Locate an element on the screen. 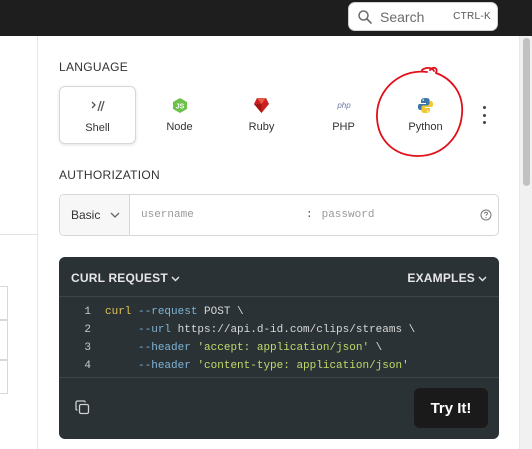 This screenshot has width=532, height=449. search-button: Search CTRL-K is located at coordinates (423, 16).